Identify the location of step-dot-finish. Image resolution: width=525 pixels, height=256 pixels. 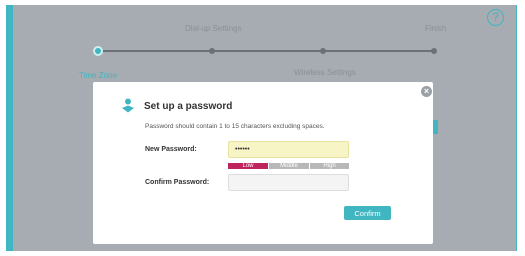
(434, 51).